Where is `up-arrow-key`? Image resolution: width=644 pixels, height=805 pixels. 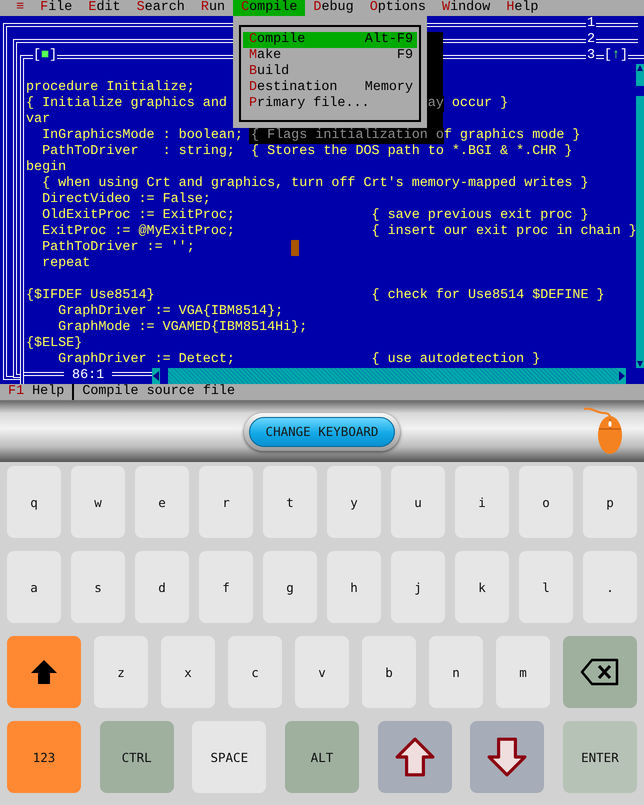 up-arrow-key is located at coordinates (415, 757).